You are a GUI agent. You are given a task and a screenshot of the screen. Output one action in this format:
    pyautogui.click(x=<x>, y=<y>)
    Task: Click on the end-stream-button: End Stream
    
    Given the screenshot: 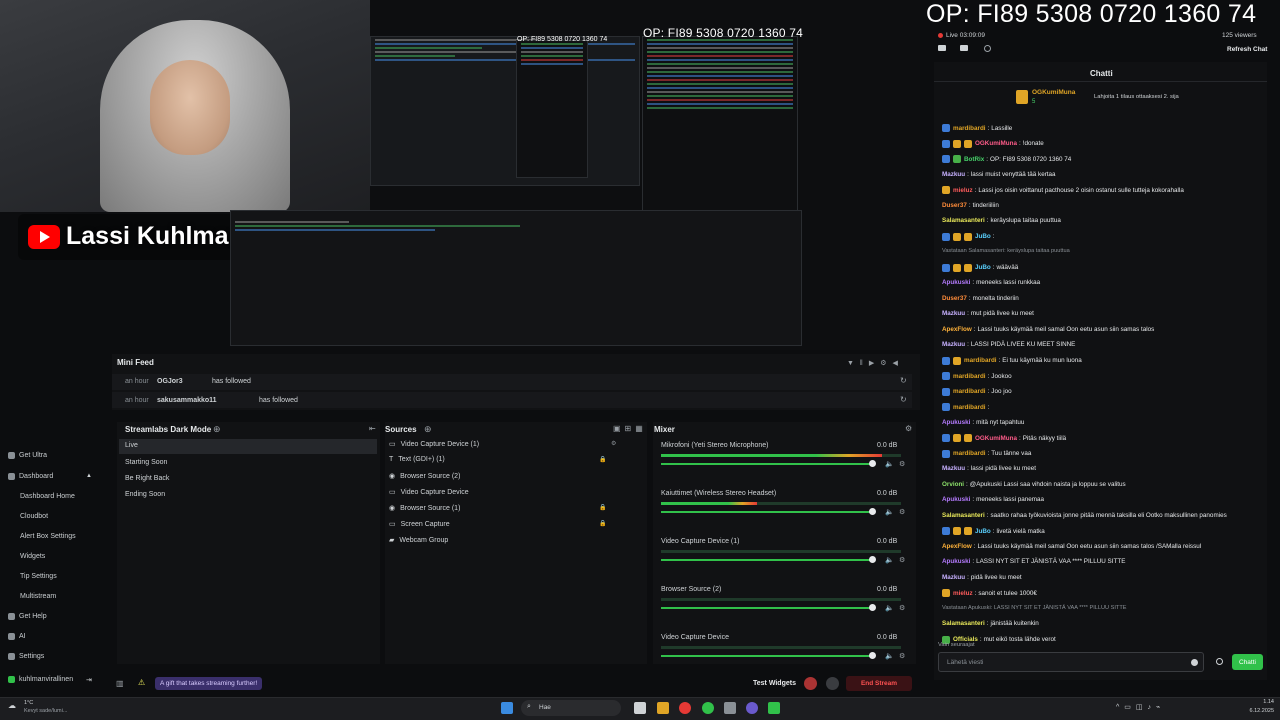 What is the action you would take?
    pyautogui.click(x=879, y=683)
    